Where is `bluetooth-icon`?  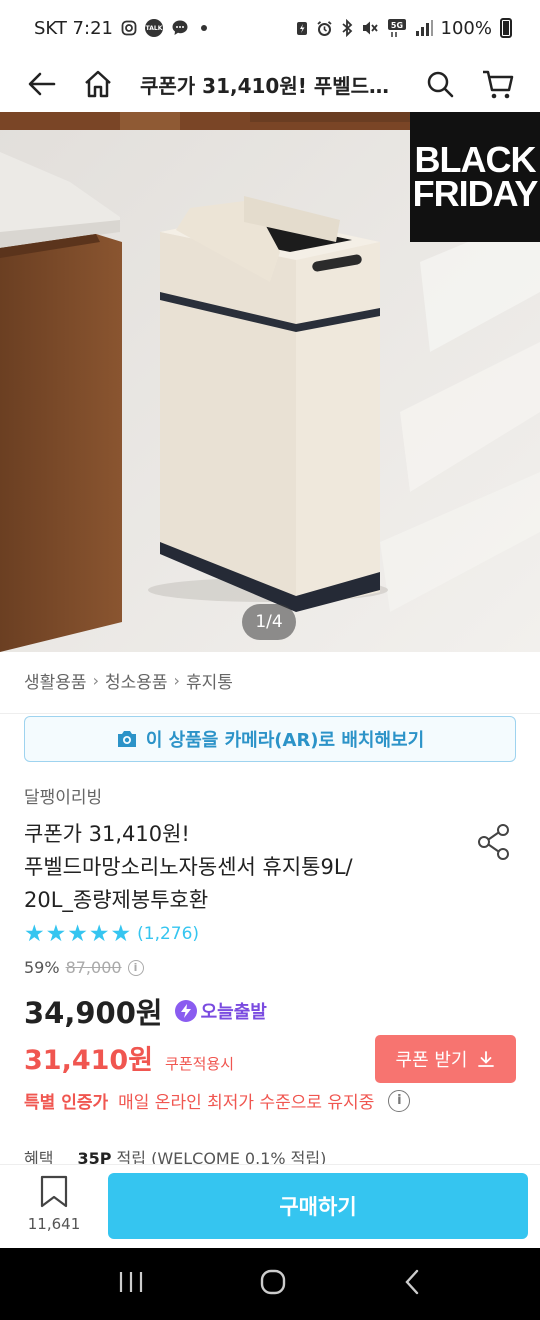
bluetooth-icon is located at coordinates (347, 28).